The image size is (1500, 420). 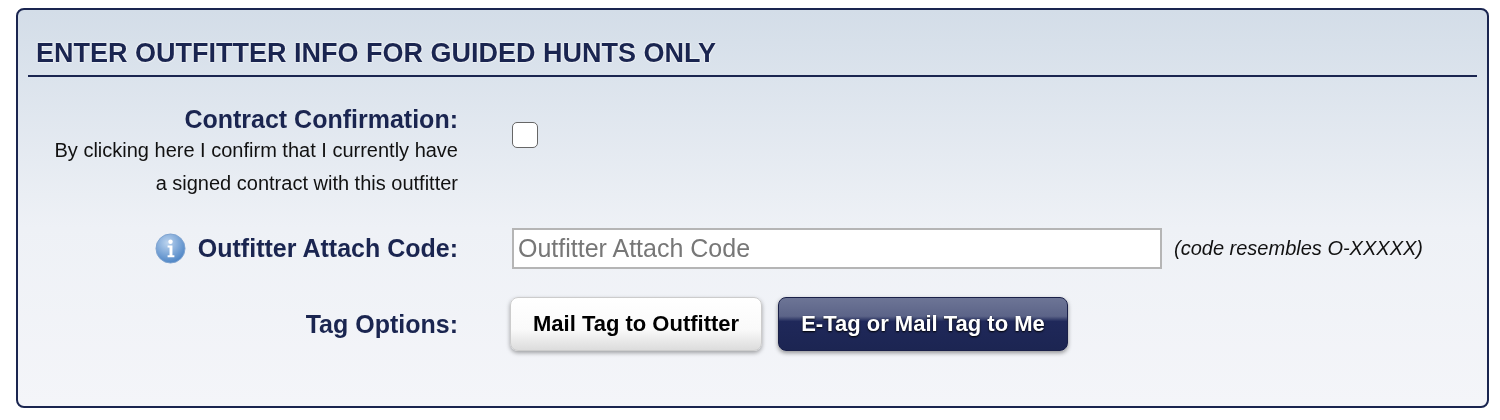 What do you see at coordinates (525, 134) in the screenshot?
I see `checkbox` at bounding box center [525, 134].